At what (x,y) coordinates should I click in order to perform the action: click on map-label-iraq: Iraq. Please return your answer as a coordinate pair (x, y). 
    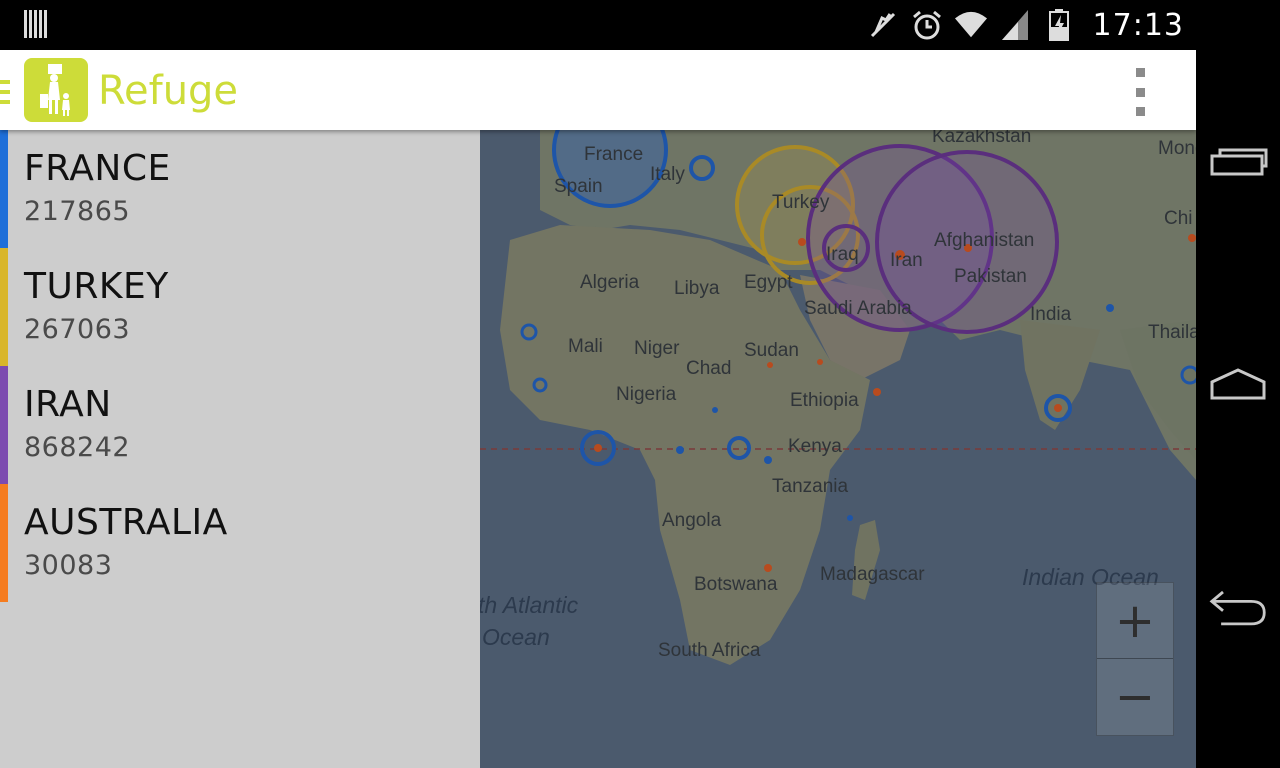
    Looking at the image, I should click on (842, 254).